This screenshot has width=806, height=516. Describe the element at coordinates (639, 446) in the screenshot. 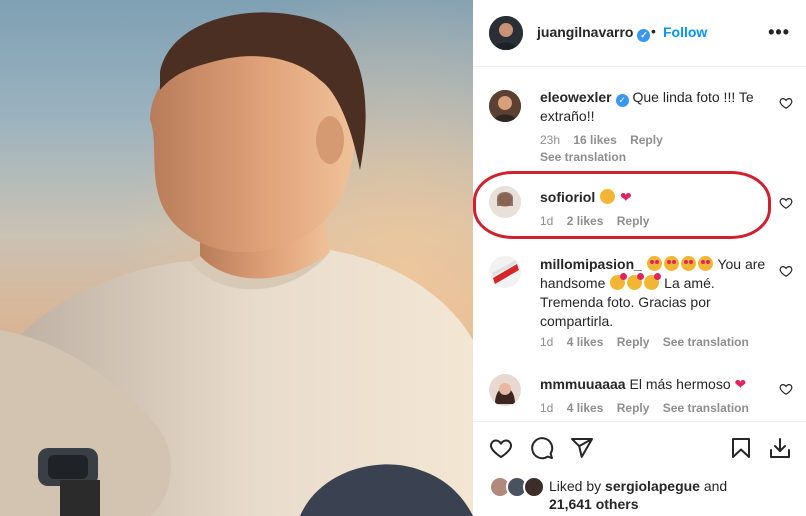

I see `action-bar` at that location.